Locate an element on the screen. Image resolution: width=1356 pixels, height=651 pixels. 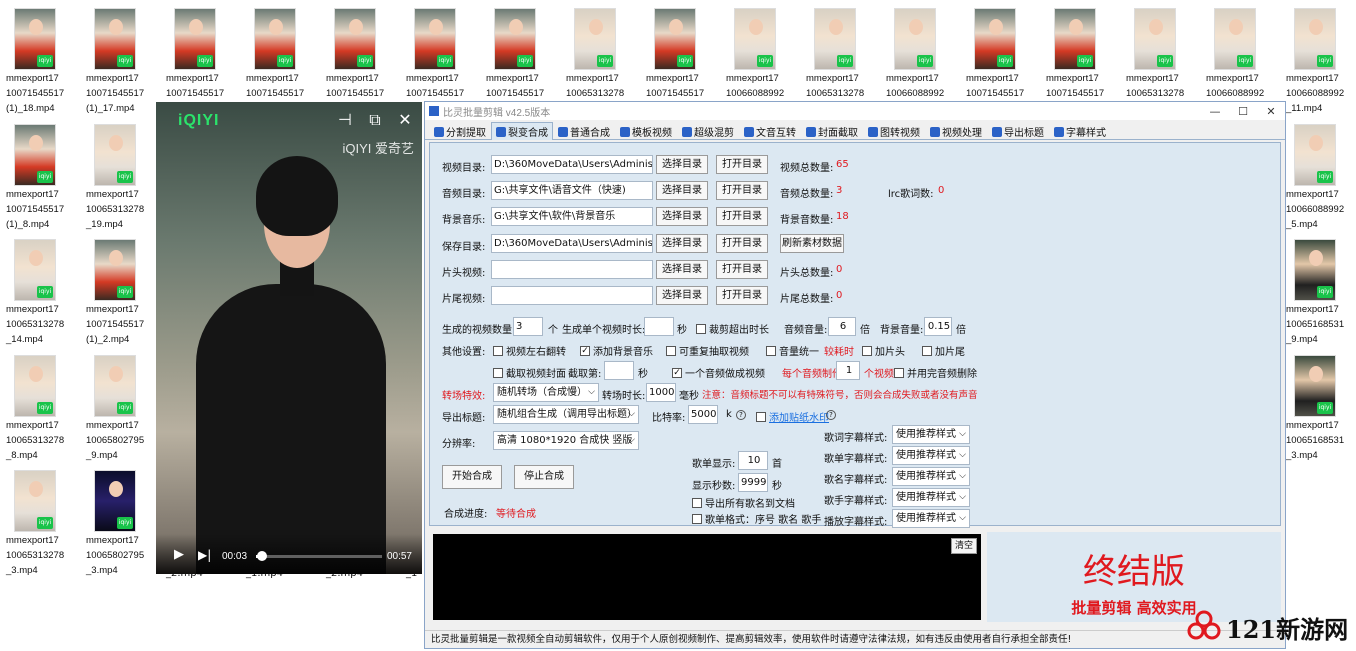
export-names-checkbox: 导出所有歌名到文档 is located at coordinates (743, 502).